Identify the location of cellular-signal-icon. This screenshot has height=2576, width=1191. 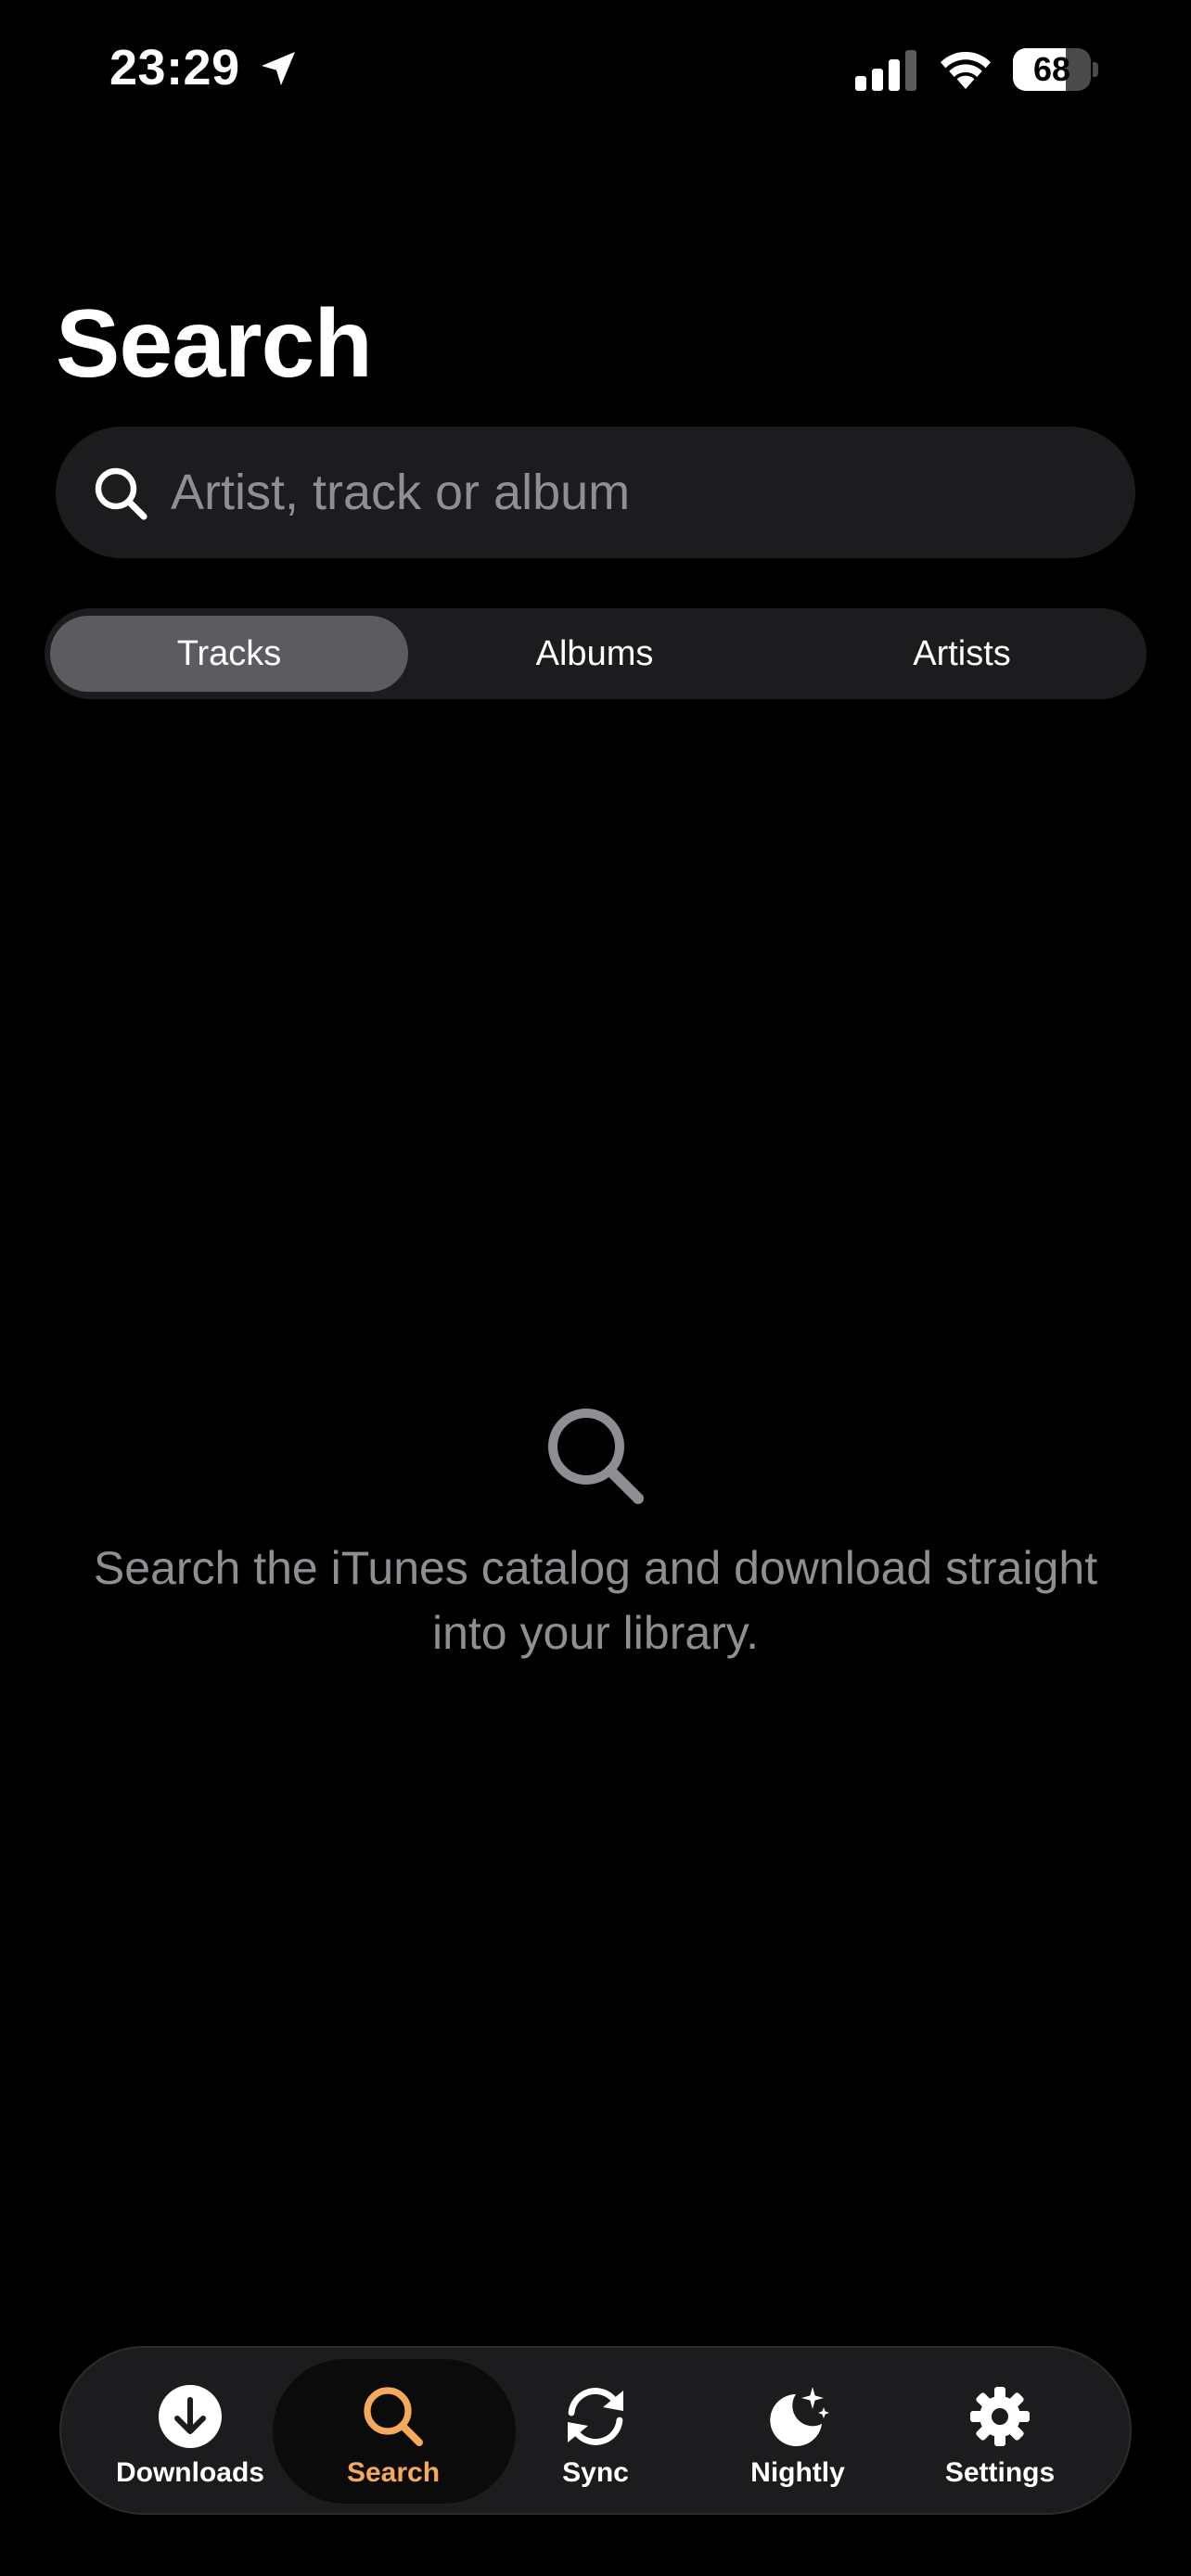
(885, 71).